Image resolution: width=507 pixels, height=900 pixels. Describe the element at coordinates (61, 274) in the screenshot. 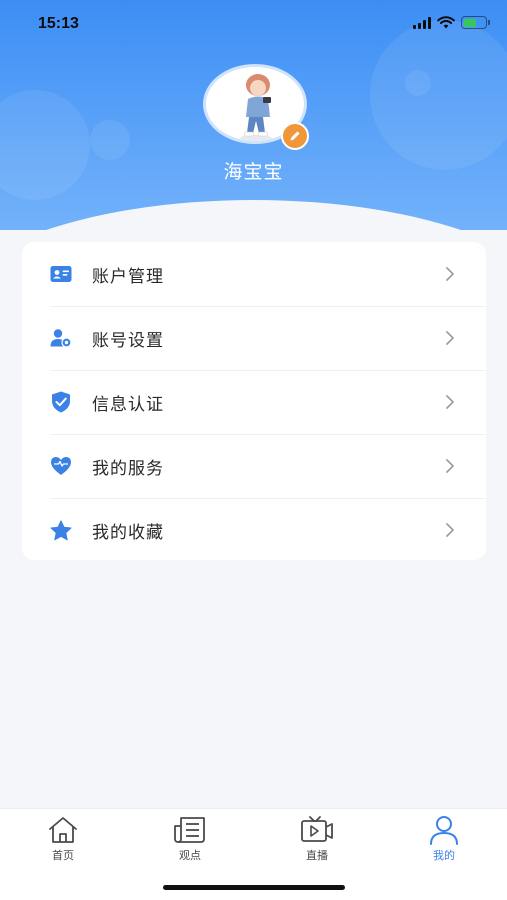

I see `id-card-icon` at that location.